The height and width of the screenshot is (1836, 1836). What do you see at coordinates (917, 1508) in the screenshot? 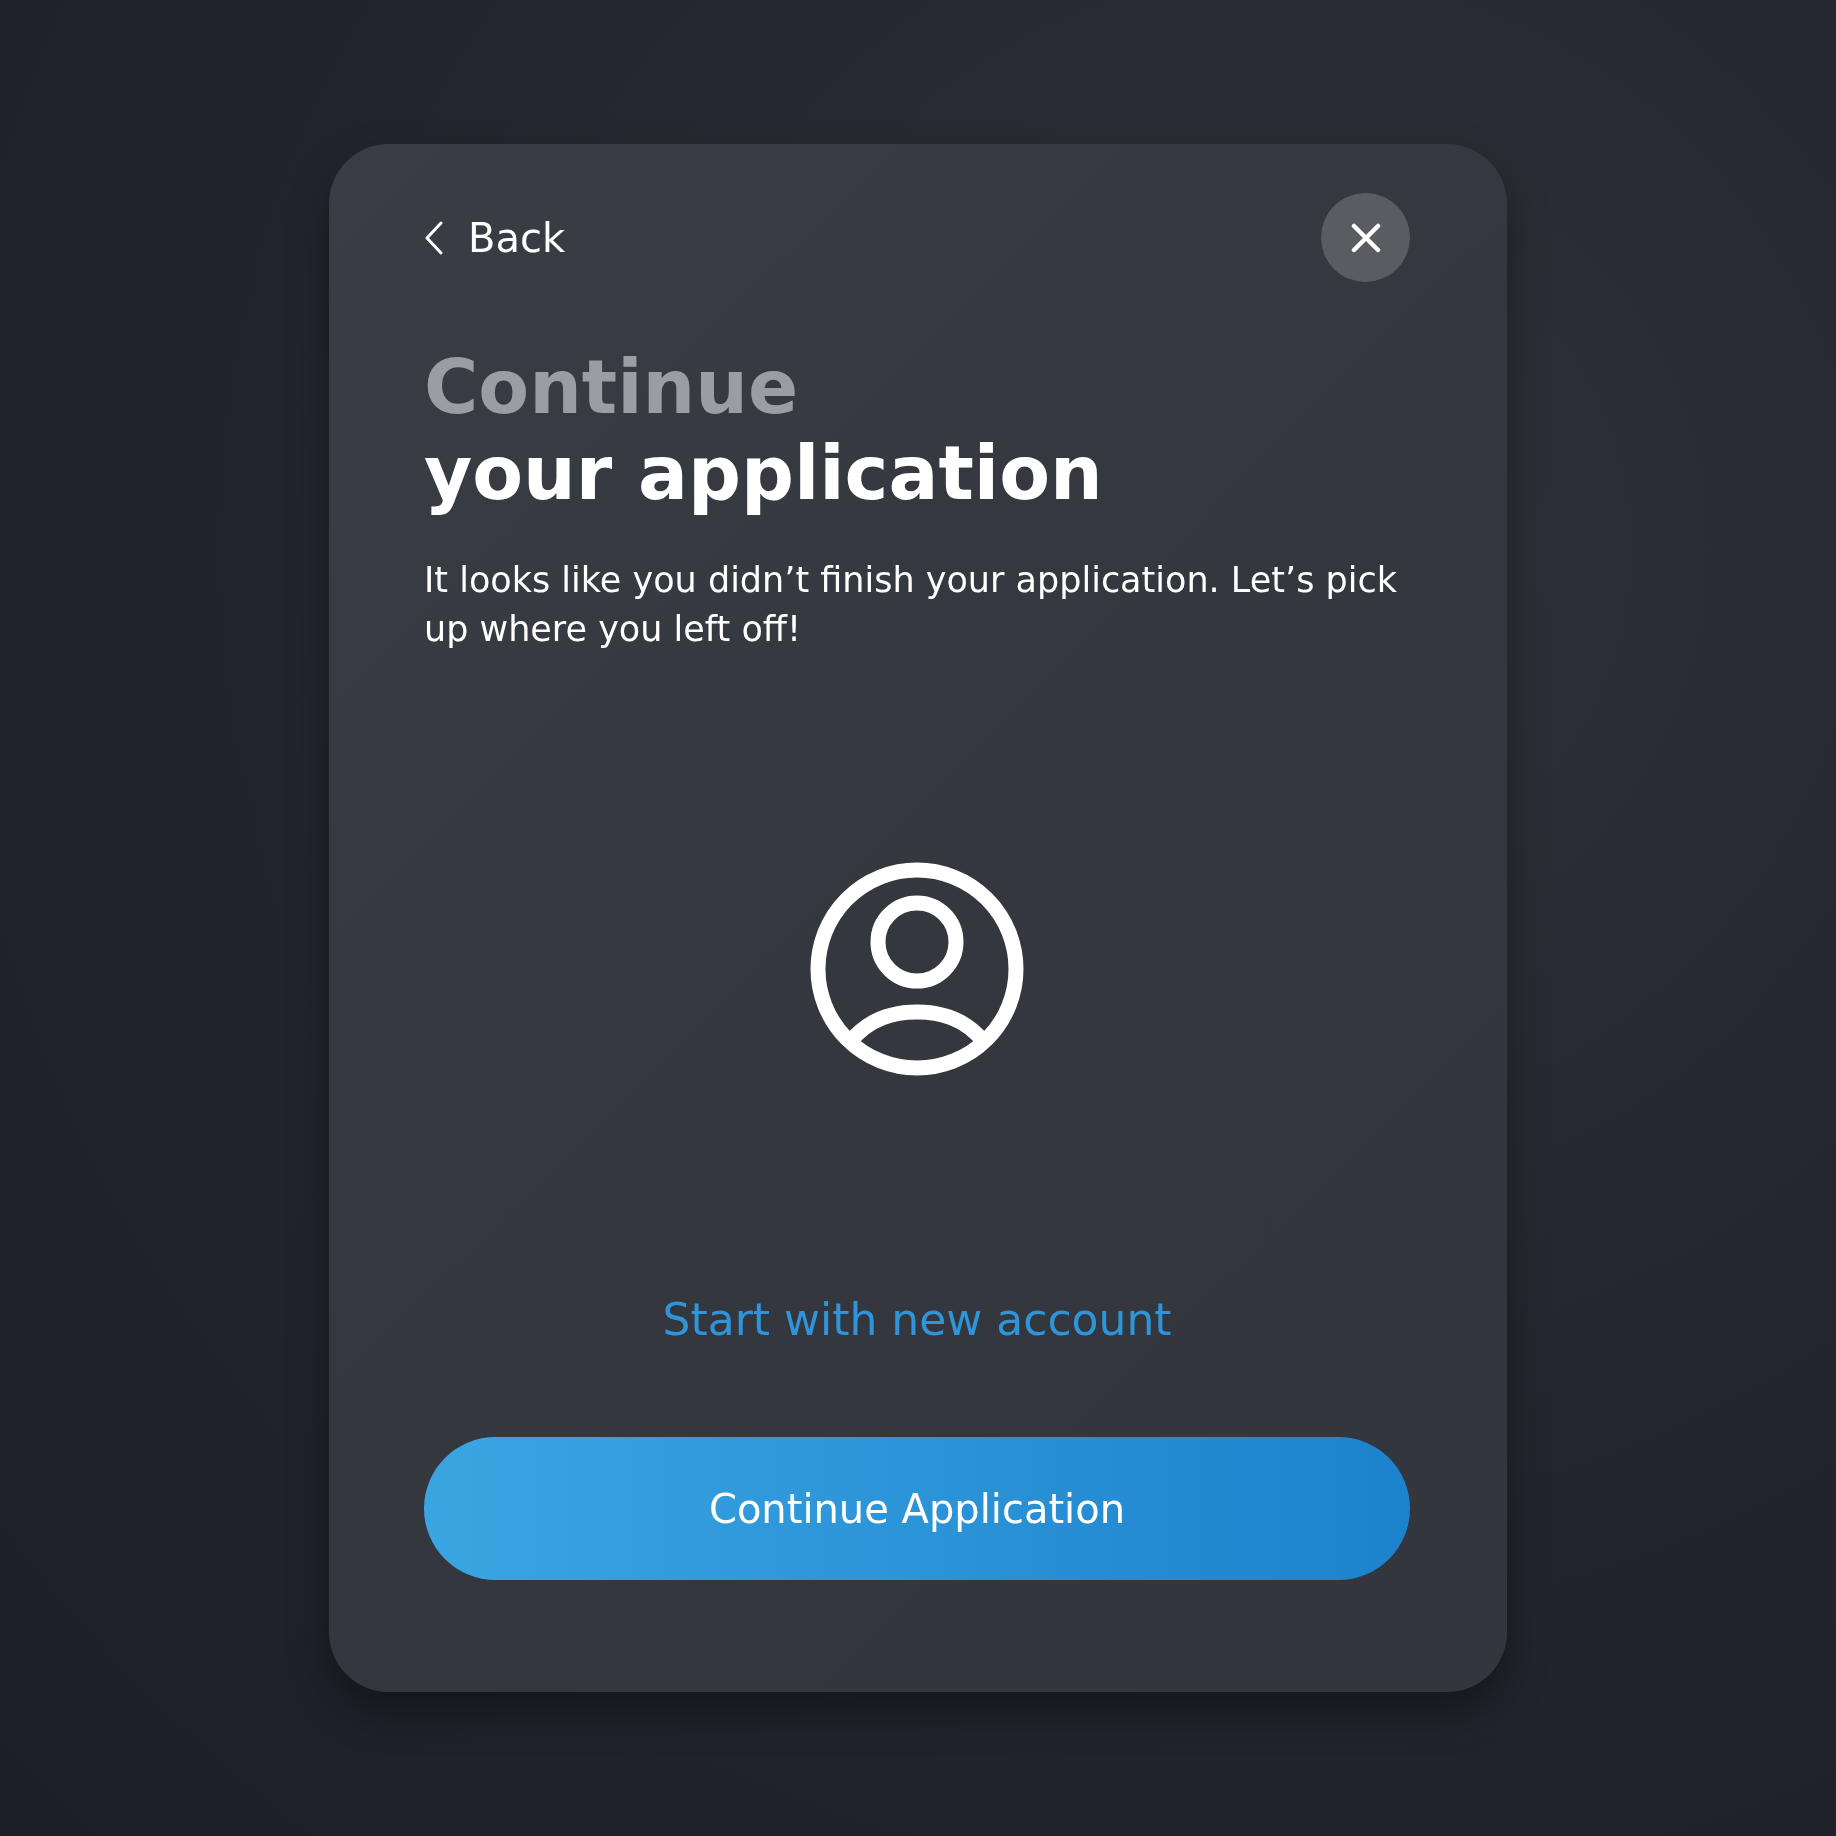
I see `continue-application-button: Continue Application` at bounding box center [917, 1508].